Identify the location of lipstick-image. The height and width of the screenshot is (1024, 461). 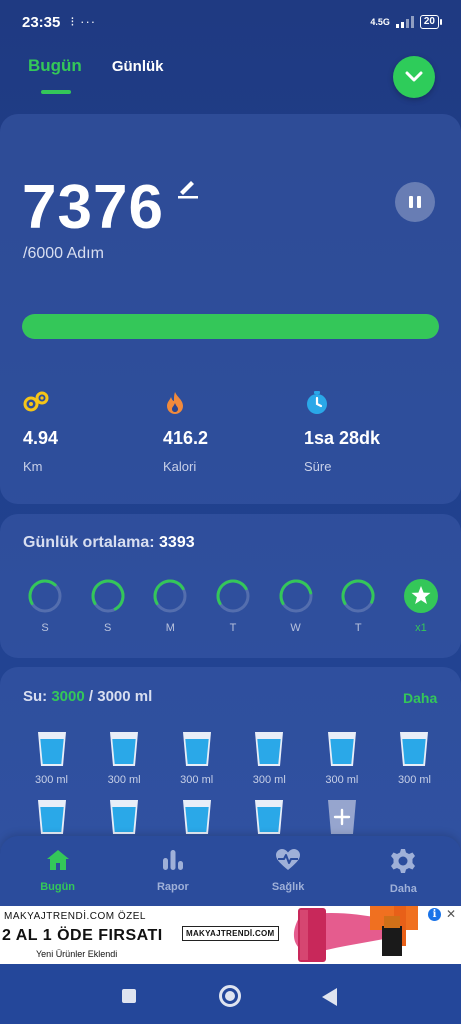
(355, 934).